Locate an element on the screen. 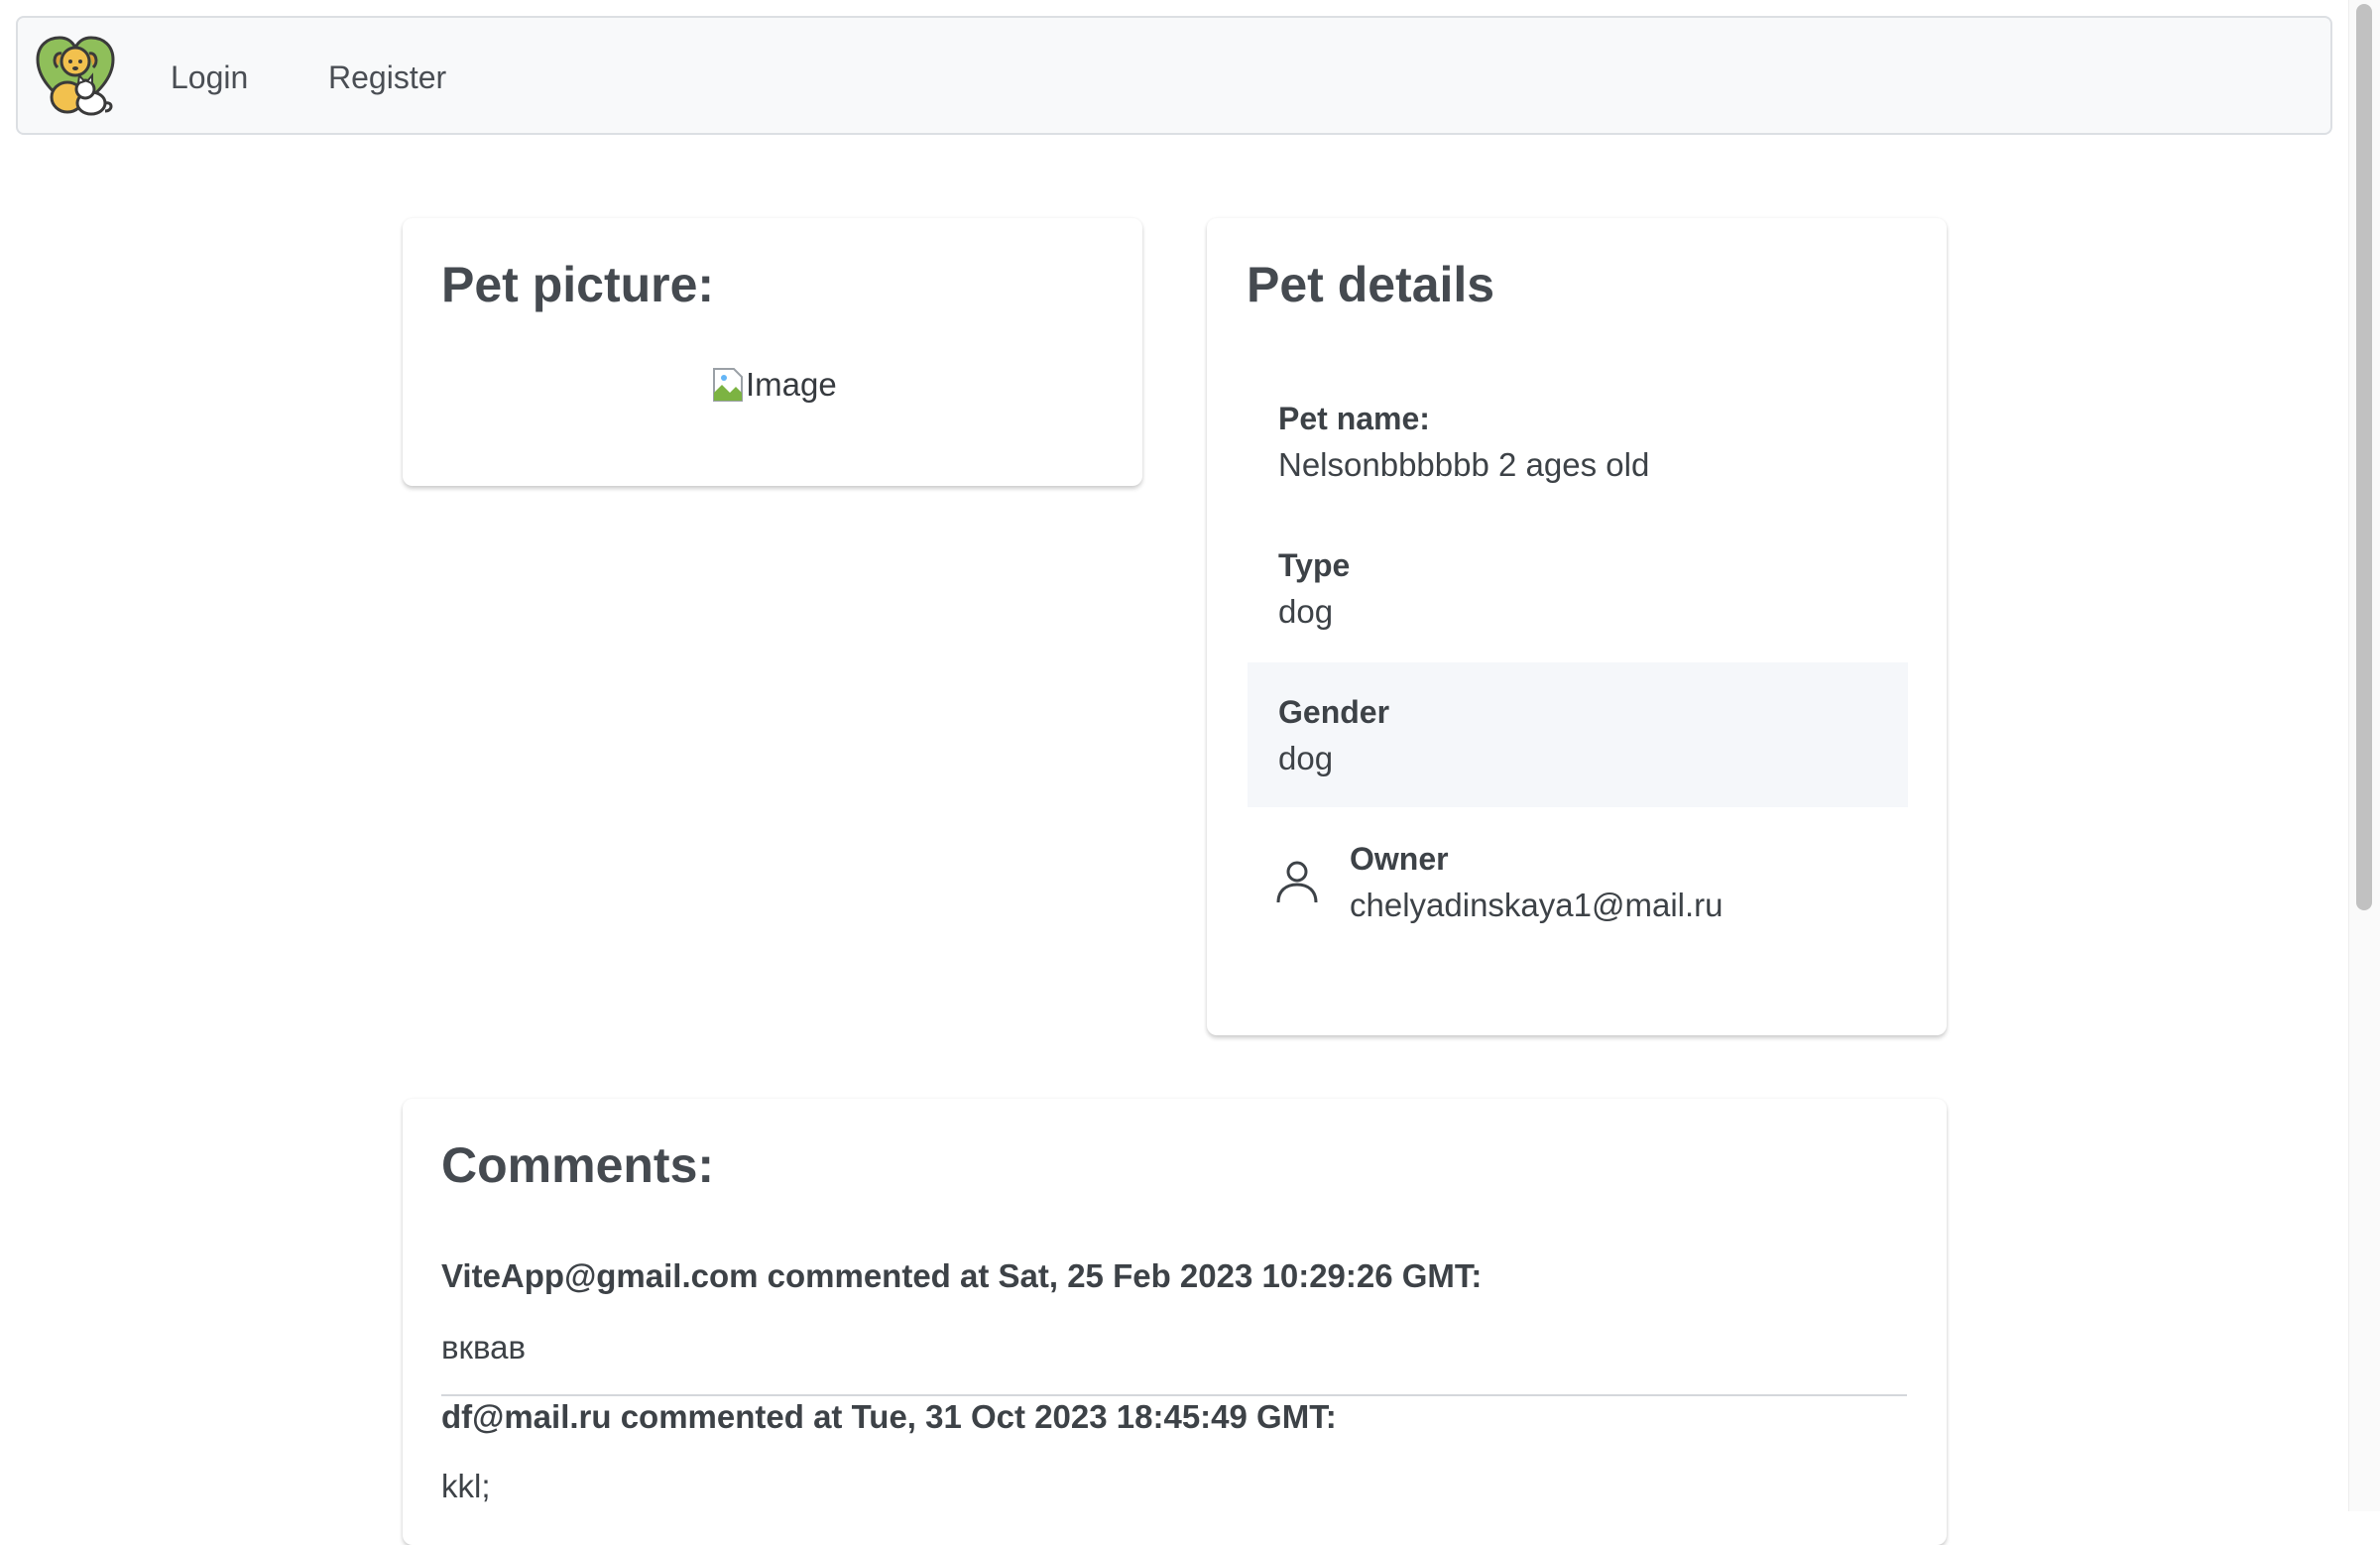 The image size is (2380, 1545). dog-cat-logo-icon is located at coordinates (75, 75).